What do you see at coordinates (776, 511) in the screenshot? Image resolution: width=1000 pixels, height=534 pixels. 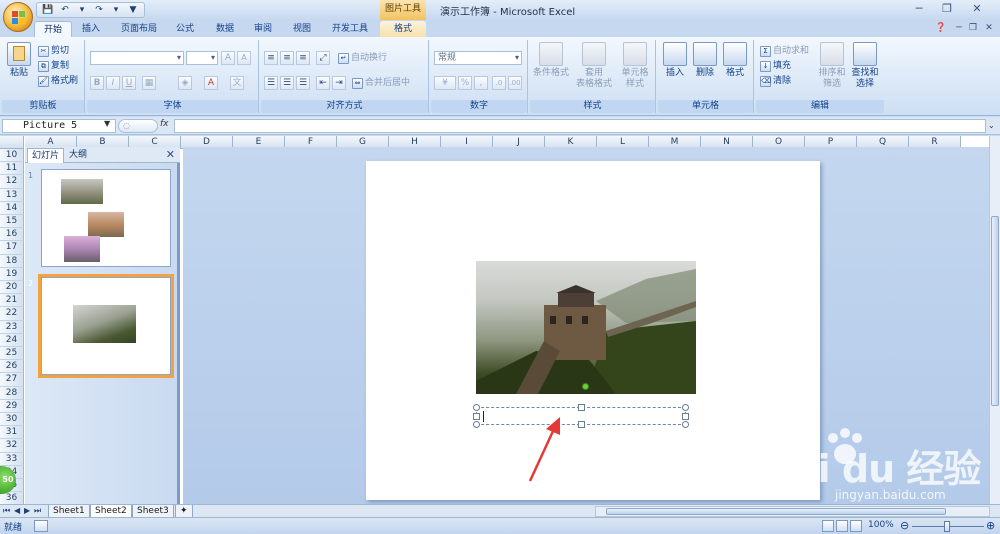 I see `horizontal-scroll-thumb` at bounding box center [776, 511].